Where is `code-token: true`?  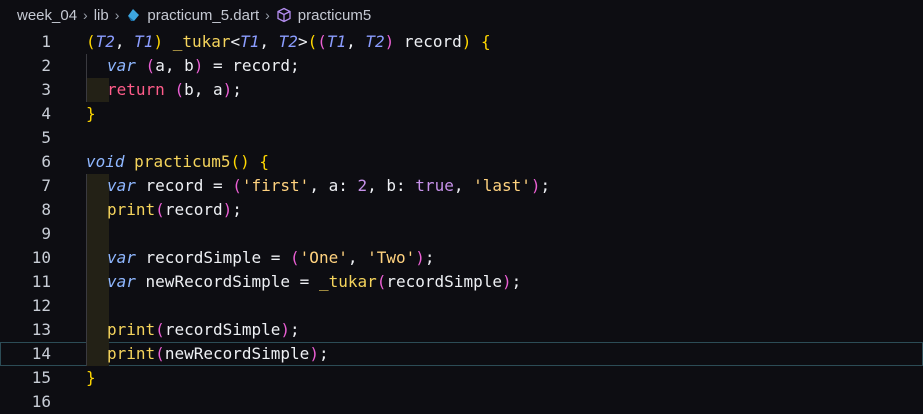
code-token: true is located at coordinates (434, 185).